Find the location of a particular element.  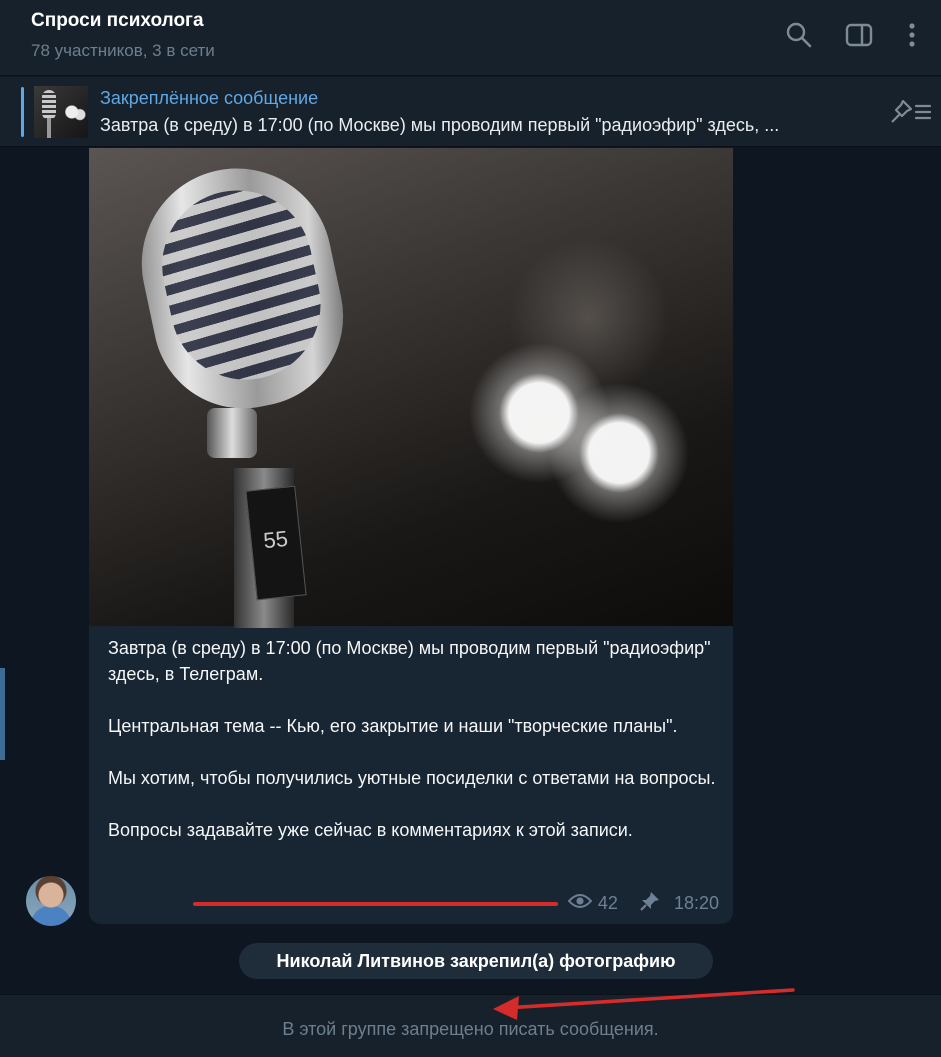

annotation-underline is located at coordinates (375, 904).